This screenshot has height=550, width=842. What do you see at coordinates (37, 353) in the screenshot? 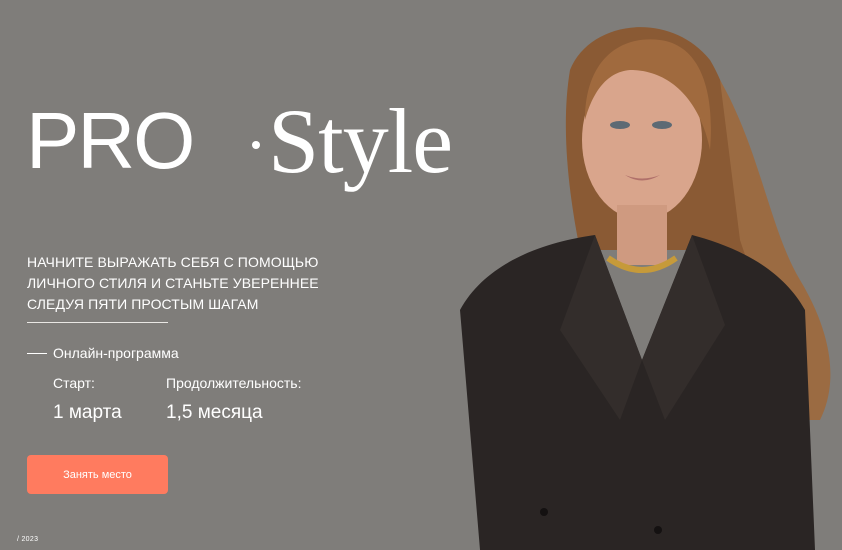
I see `dash-icon` at bounding box center [37, 353].